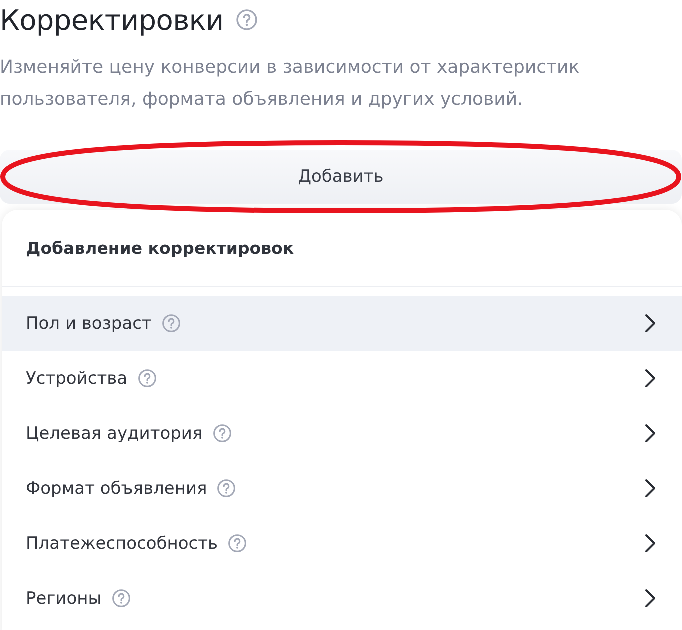 This screenshot has width=682, height=630. What do you see at coordinates (342, 378) in the screenshot?
I see `menu-item: Устройства` at bounding box center [342, 378].